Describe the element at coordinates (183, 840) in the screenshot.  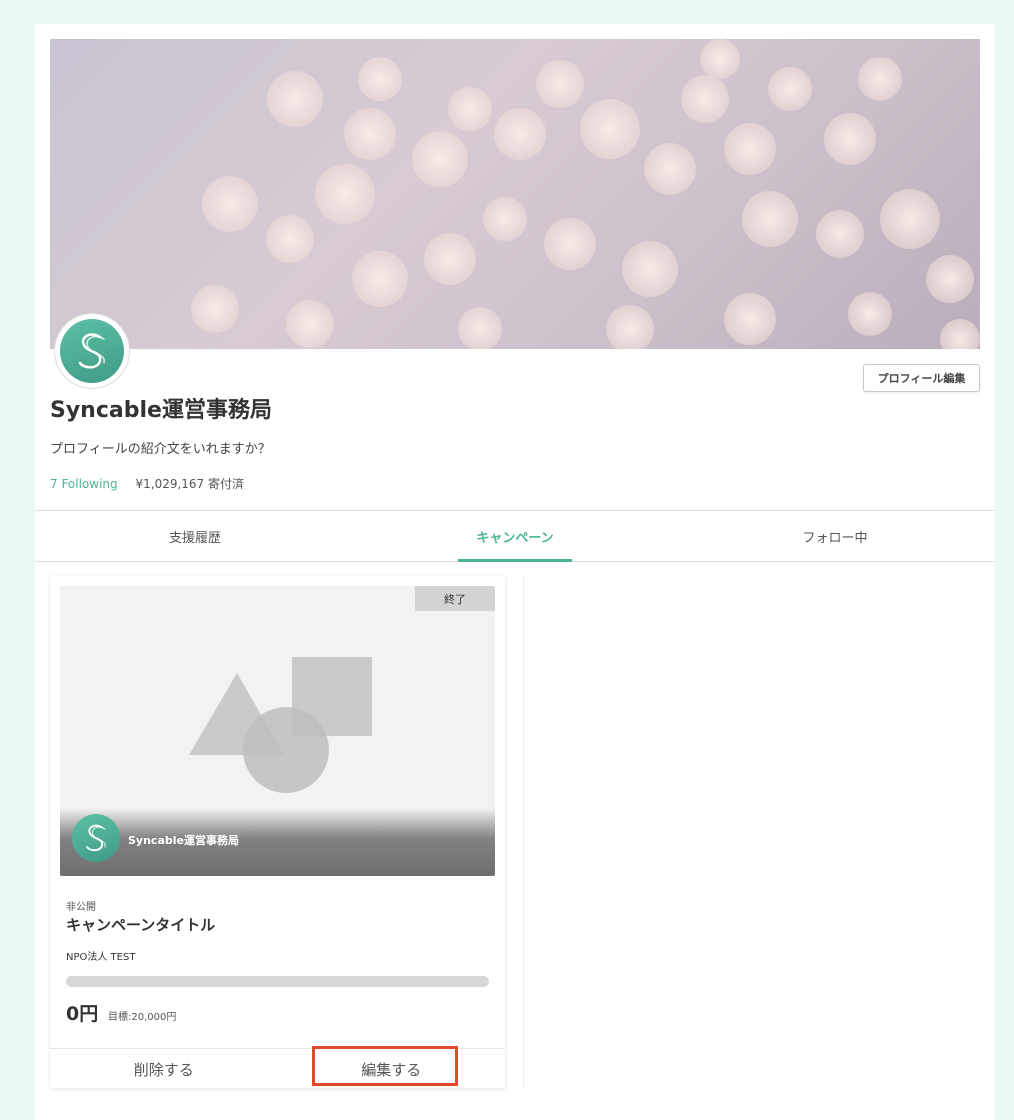
I see `org-name-overlay: Syncable運営事務局` at that location.